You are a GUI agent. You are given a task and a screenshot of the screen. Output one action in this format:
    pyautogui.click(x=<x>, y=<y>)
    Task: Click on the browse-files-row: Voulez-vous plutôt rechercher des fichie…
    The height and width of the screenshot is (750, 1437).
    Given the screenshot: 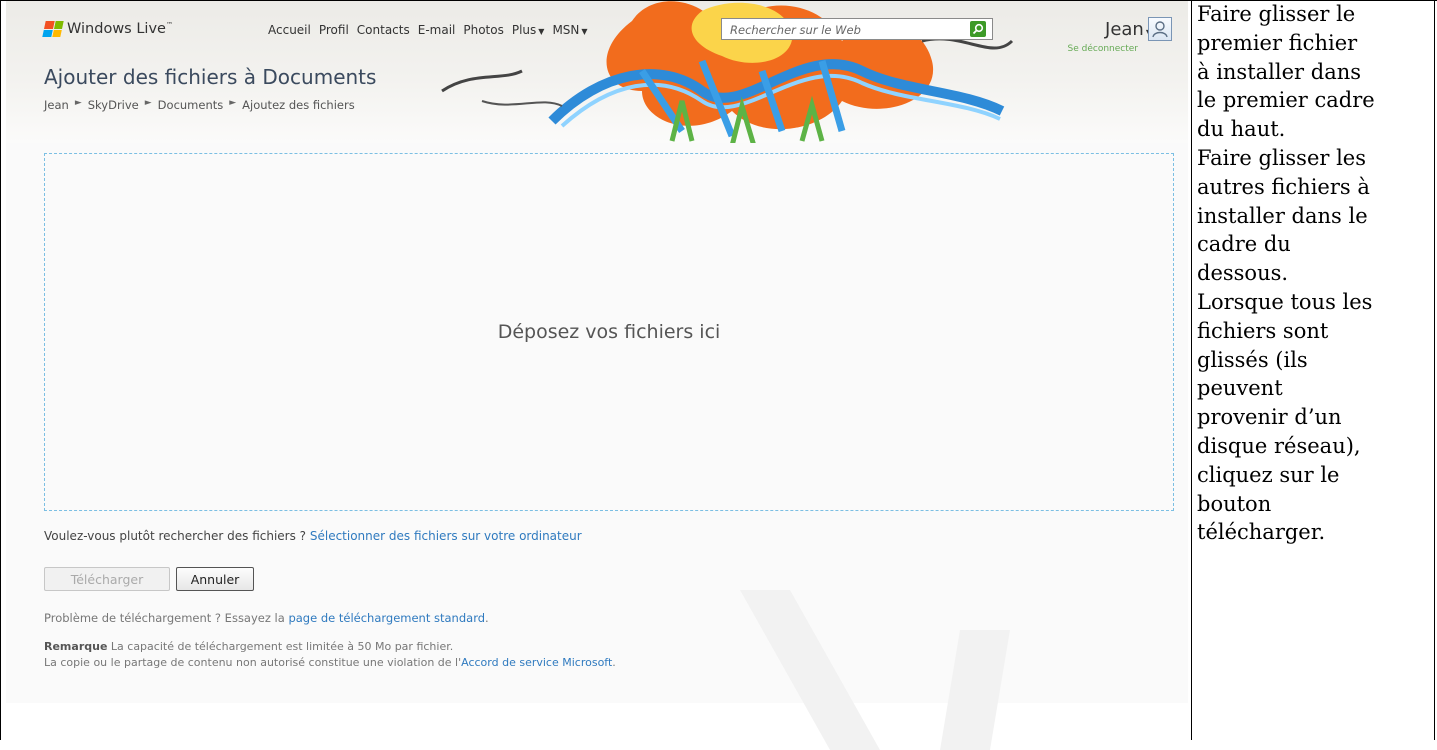 What is the action you would take?
    pyautogui.click(x=313, y=536)
    